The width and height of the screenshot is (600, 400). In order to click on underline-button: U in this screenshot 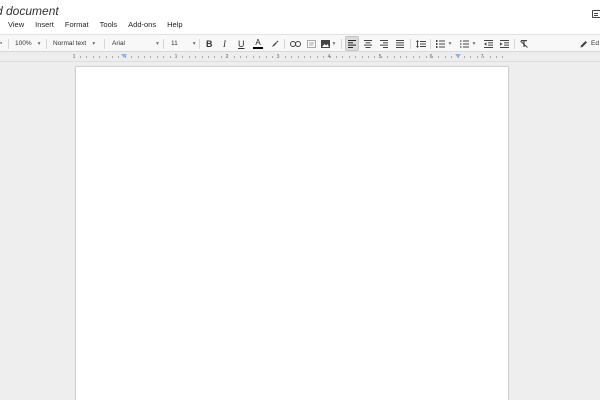, I will do `click(241, 43)`.